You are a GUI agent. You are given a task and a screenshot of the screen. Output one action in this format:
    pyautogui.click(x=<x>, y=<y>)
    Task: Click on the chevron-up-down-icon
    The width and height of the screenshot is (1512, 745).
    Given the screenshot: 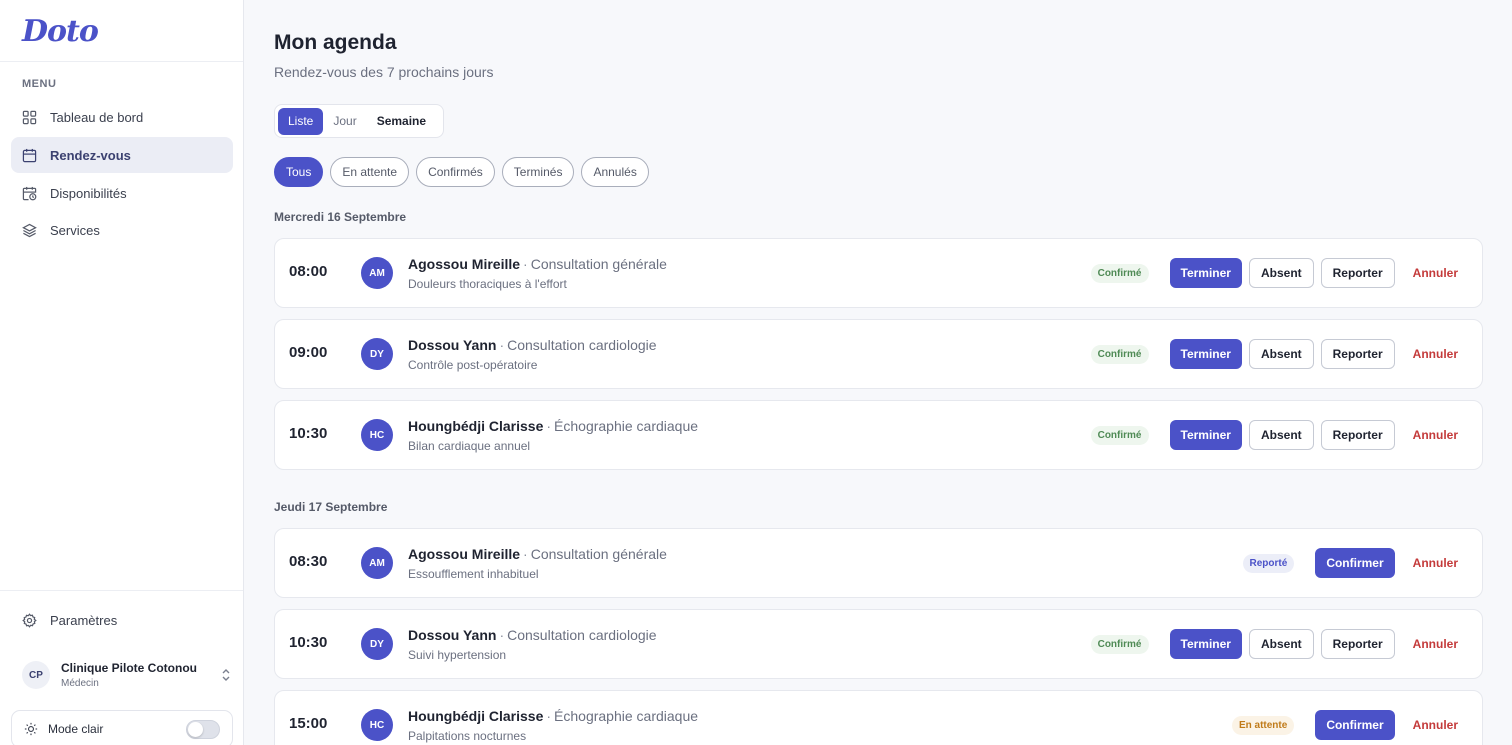 What is the action you would take?
    pyautogui.click(x=226, y=675)
    